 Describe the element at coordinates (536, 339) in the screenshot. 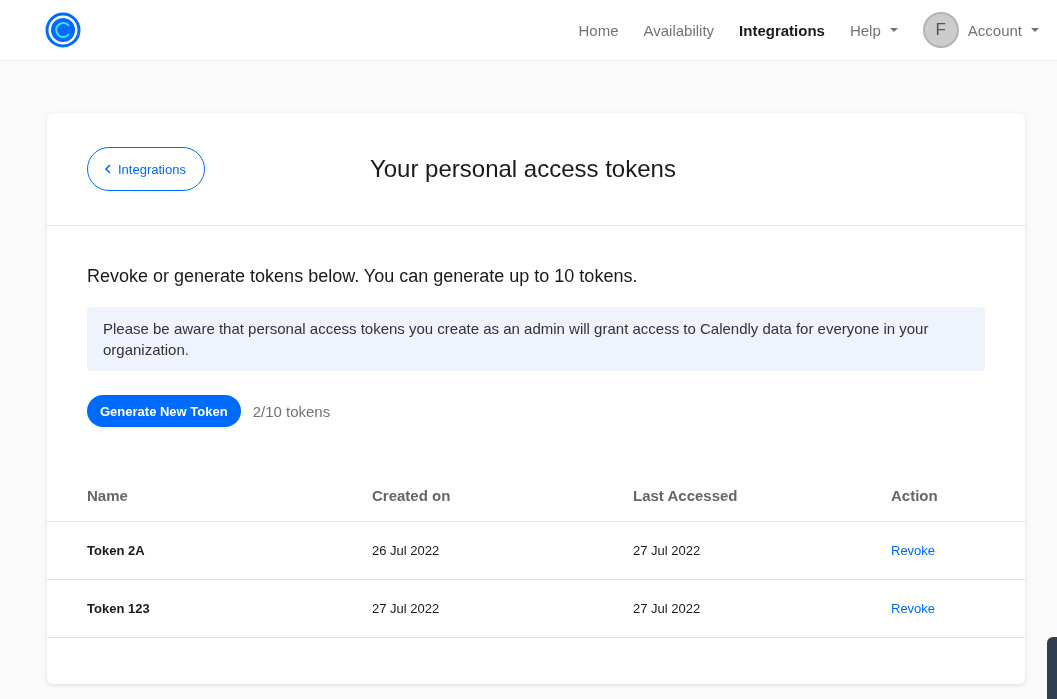

I see `admin-notice: Please be aware that personal access tokens you create as an admin will grant access to Calendly data for everyone in your organization.` at that location.